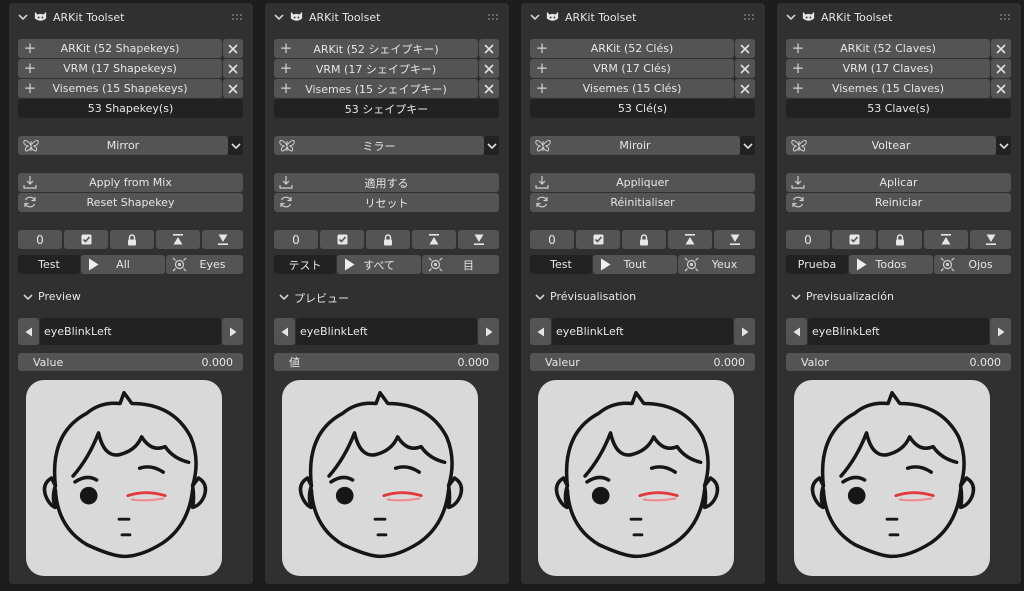 The width and height of the screenshot is (1024, 591). I want to click on add-visemes-button: + Visemes (15 Shapekeys), so click(120, 88).